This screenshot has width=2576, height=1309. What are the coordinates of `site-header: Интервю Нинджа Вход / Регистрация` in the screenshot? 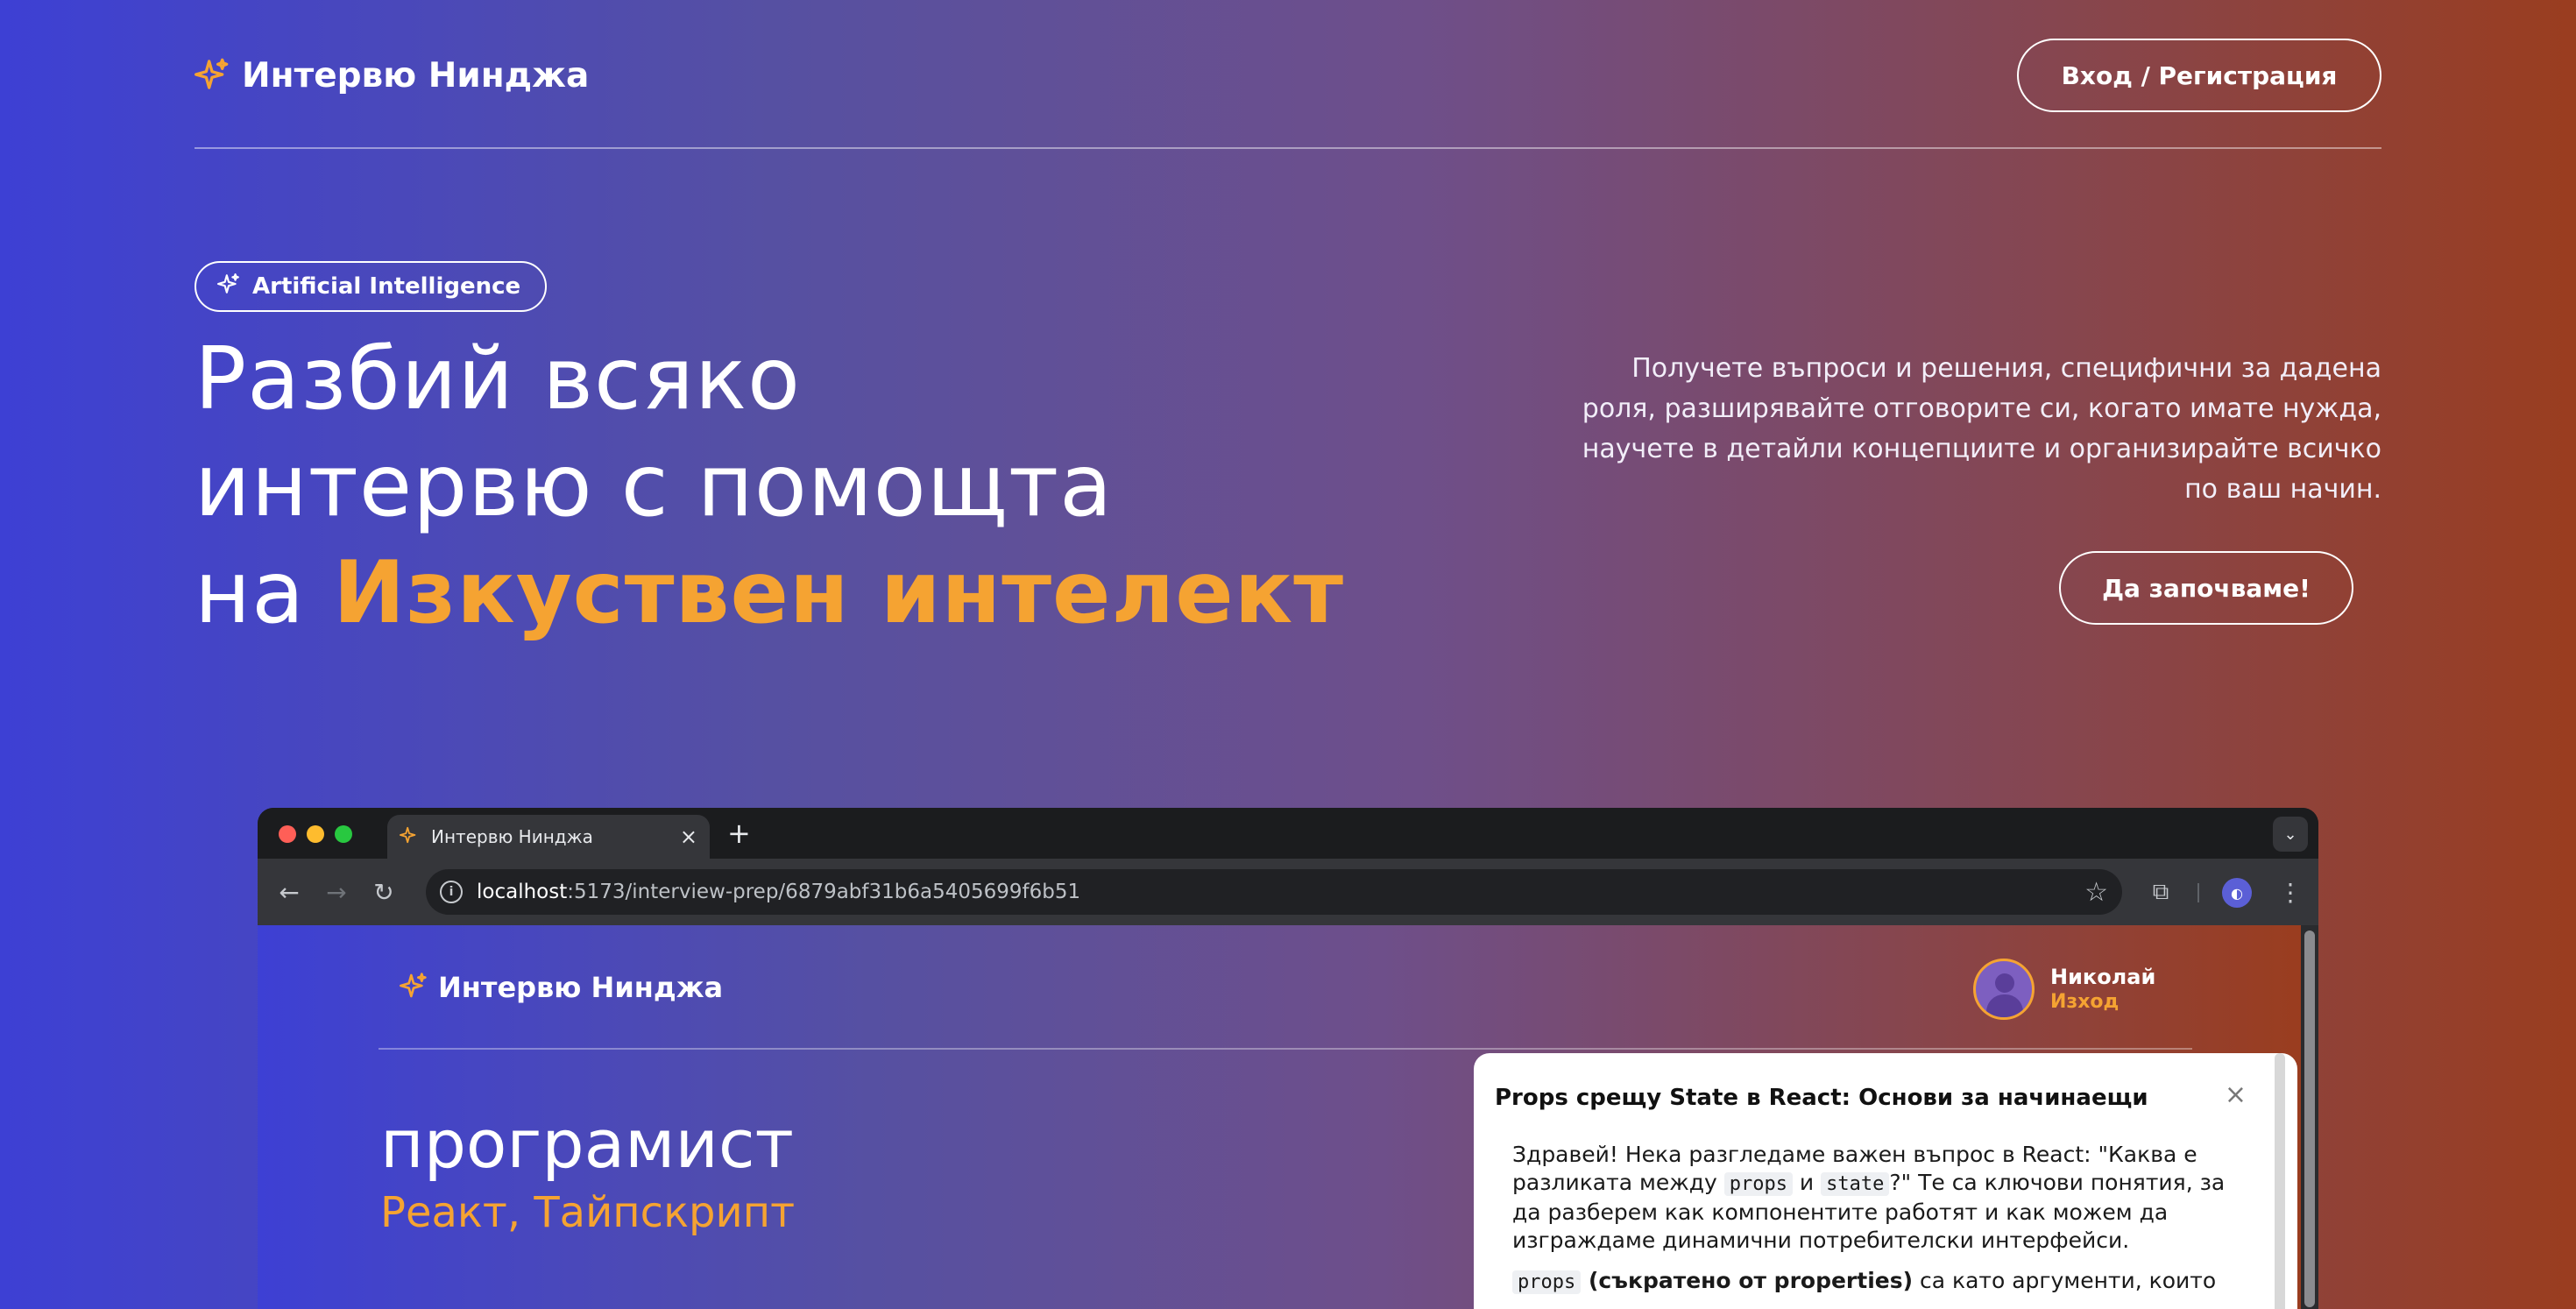 It's located at (1288, 94).